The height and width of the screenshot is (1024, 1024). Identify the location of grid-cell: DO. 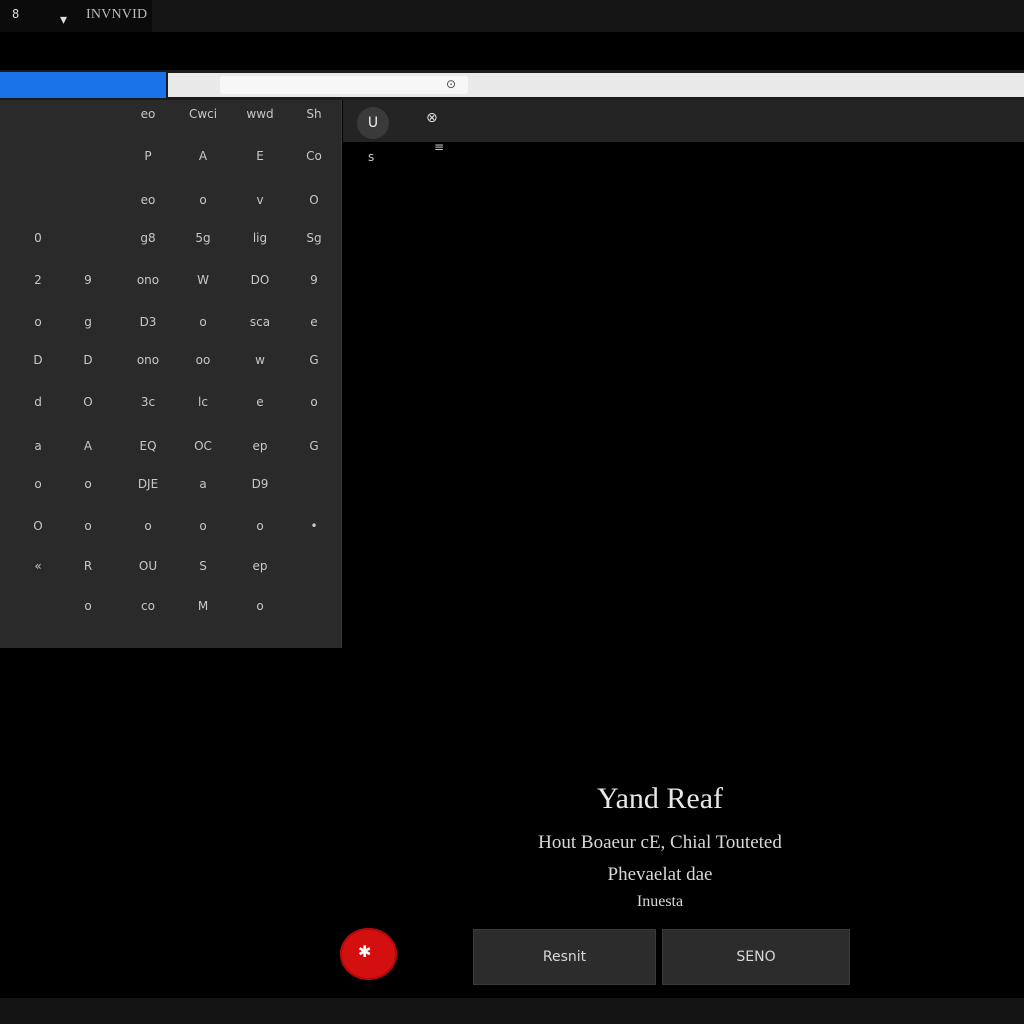
(260, 280).